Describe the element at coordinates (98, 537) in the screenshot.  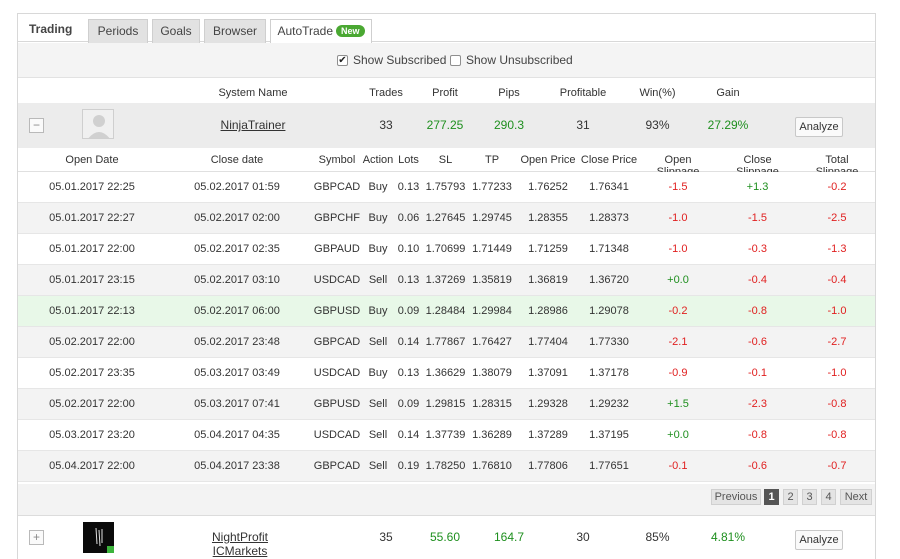
I see `system-logo-icon` at that location.